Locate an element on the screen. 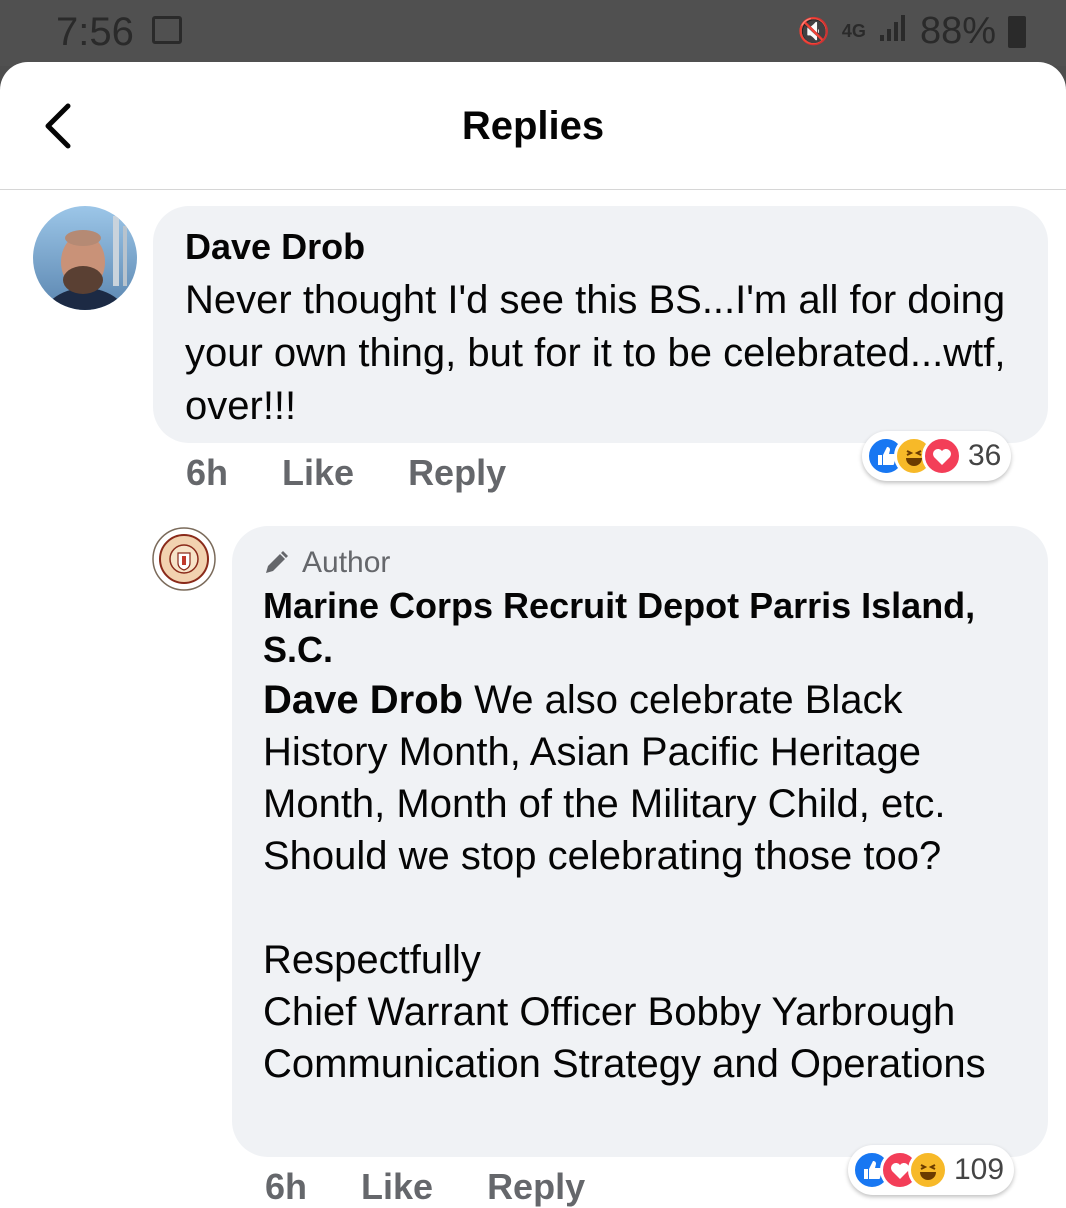  haha-icon is located at coordinates (928, 1170).